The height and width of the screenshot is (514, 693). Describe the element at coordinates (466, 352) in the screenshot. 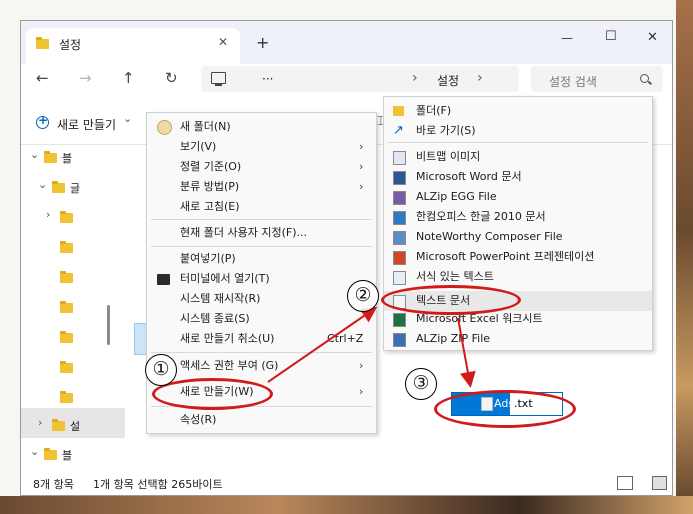

I see `arrow-step2-to-step3` at that location.